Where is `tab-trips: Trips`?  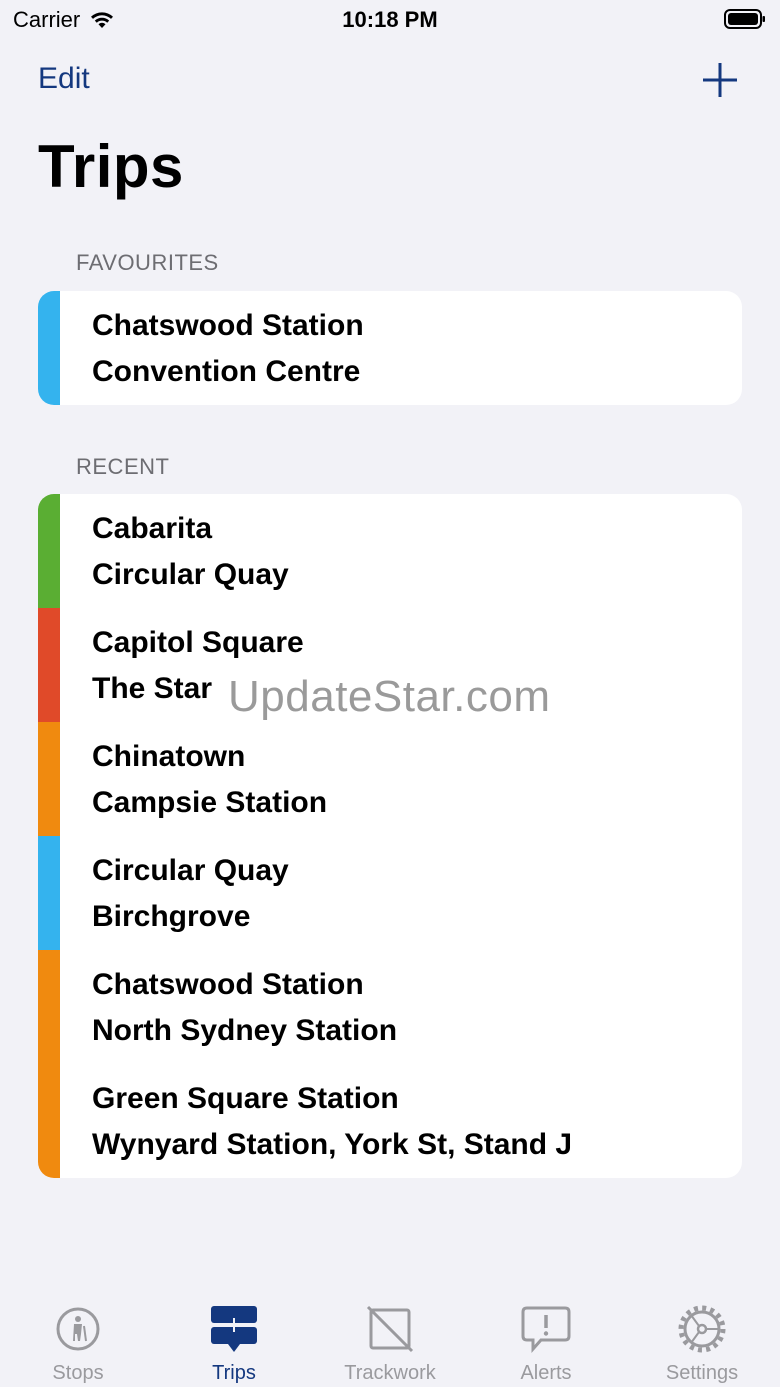 tab-trips: Trips is located at coordinates (234, 1338).